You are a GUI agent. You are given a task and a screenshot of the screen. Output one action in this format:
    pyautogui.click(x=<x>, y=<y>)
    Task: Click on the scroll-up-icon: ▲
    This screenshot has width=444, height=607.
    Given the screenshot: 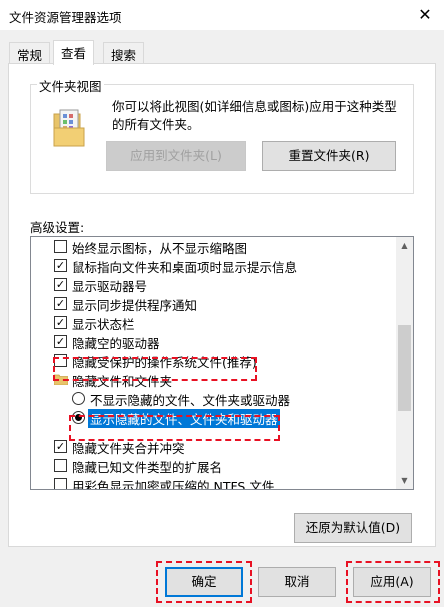 What is the action you would take?
    pyautogui.click(x=404, y=245)
    